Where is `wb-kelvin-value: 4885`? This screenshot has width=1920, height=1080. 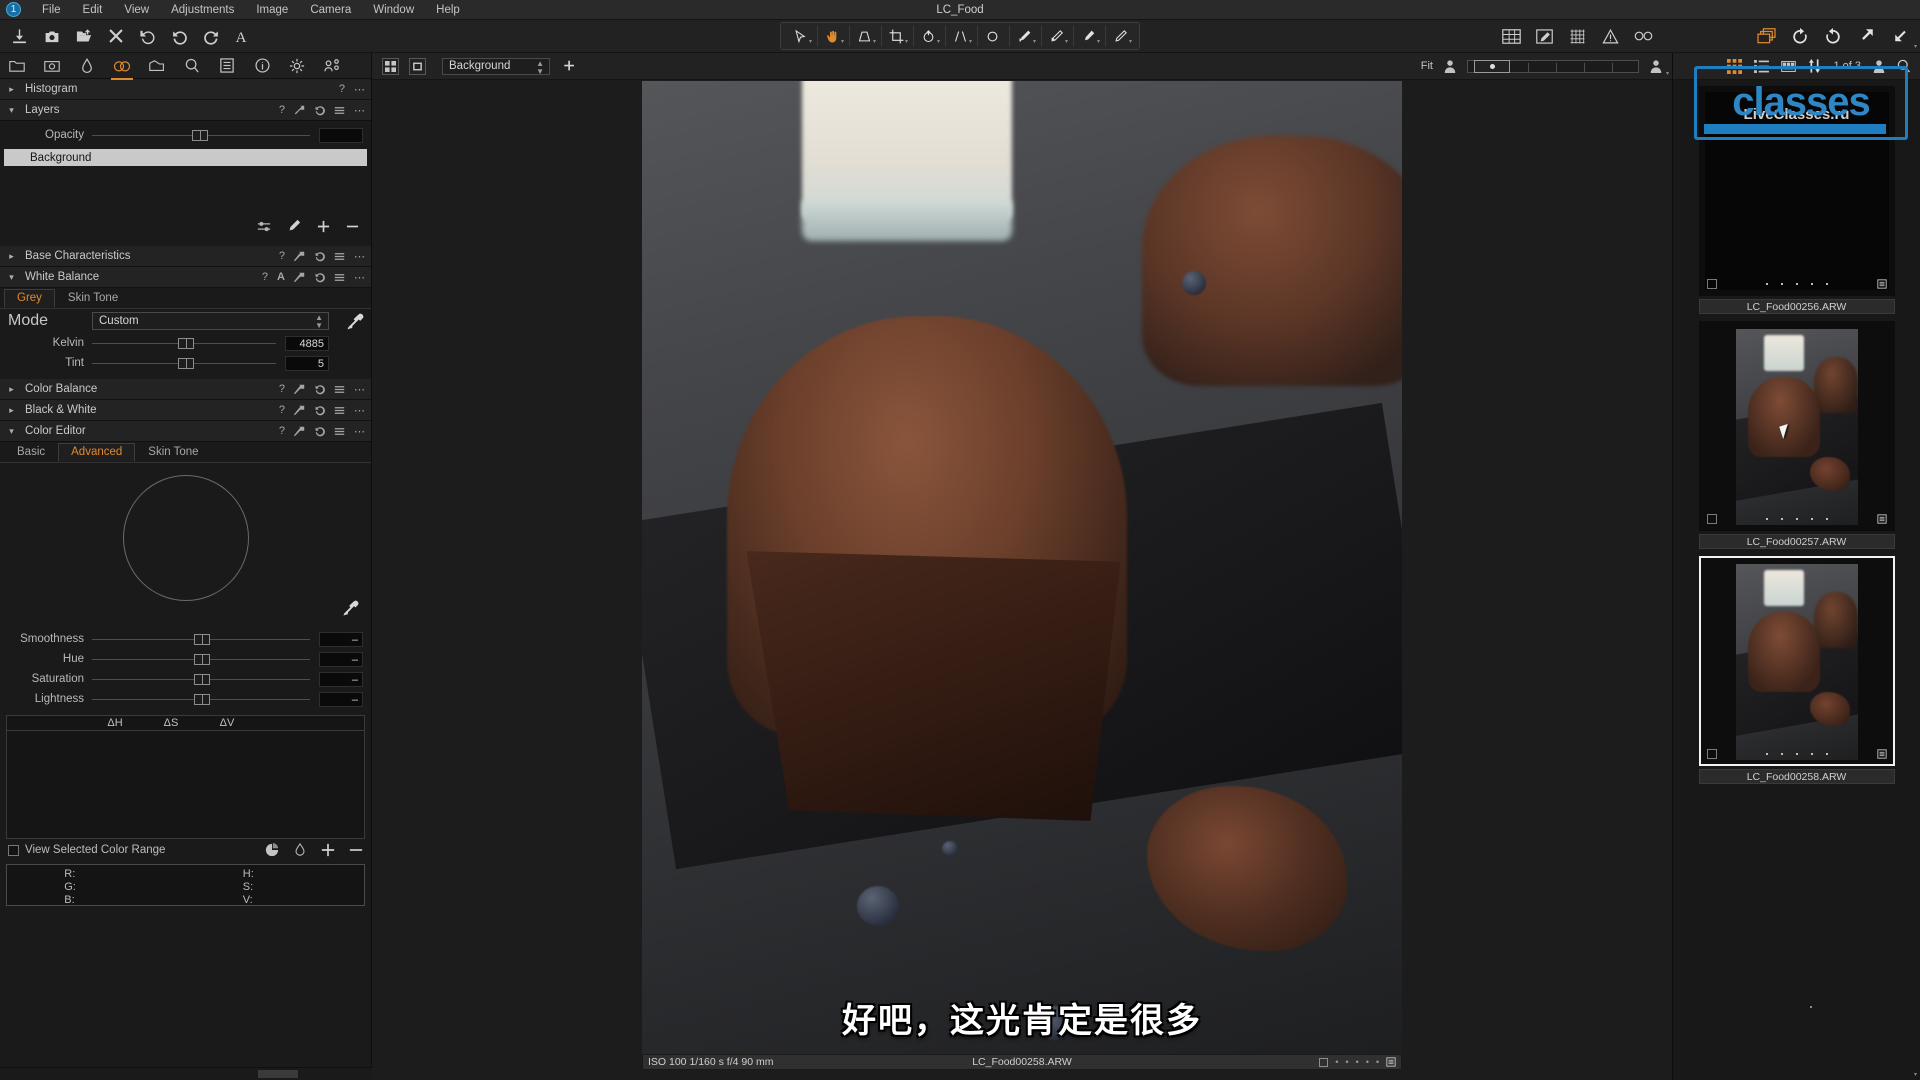
wb-kelvin-value: 4885 is located at coordinates (307, 343).